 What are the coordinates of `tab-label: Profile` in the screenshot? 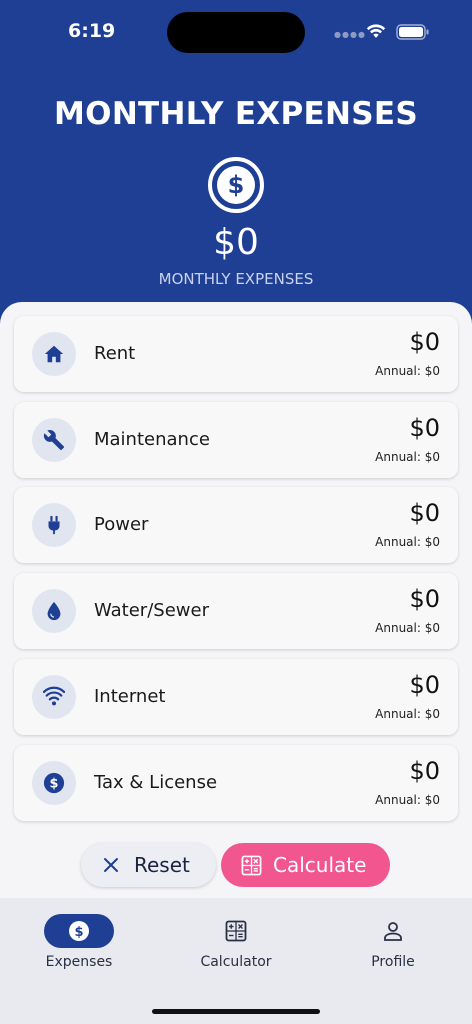 It's located at (393, 962).